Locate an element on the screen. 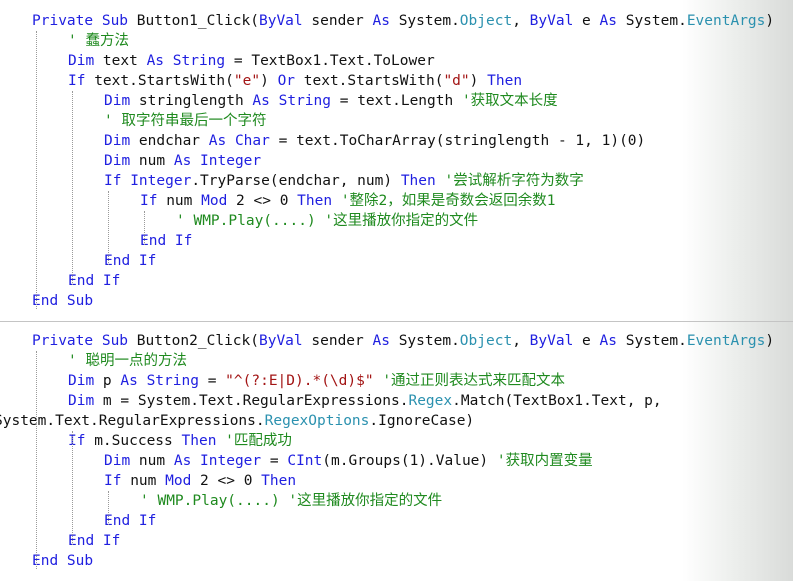 The image size is (793, 581). code-token: Private Sub is located at coordinates (84, 21).